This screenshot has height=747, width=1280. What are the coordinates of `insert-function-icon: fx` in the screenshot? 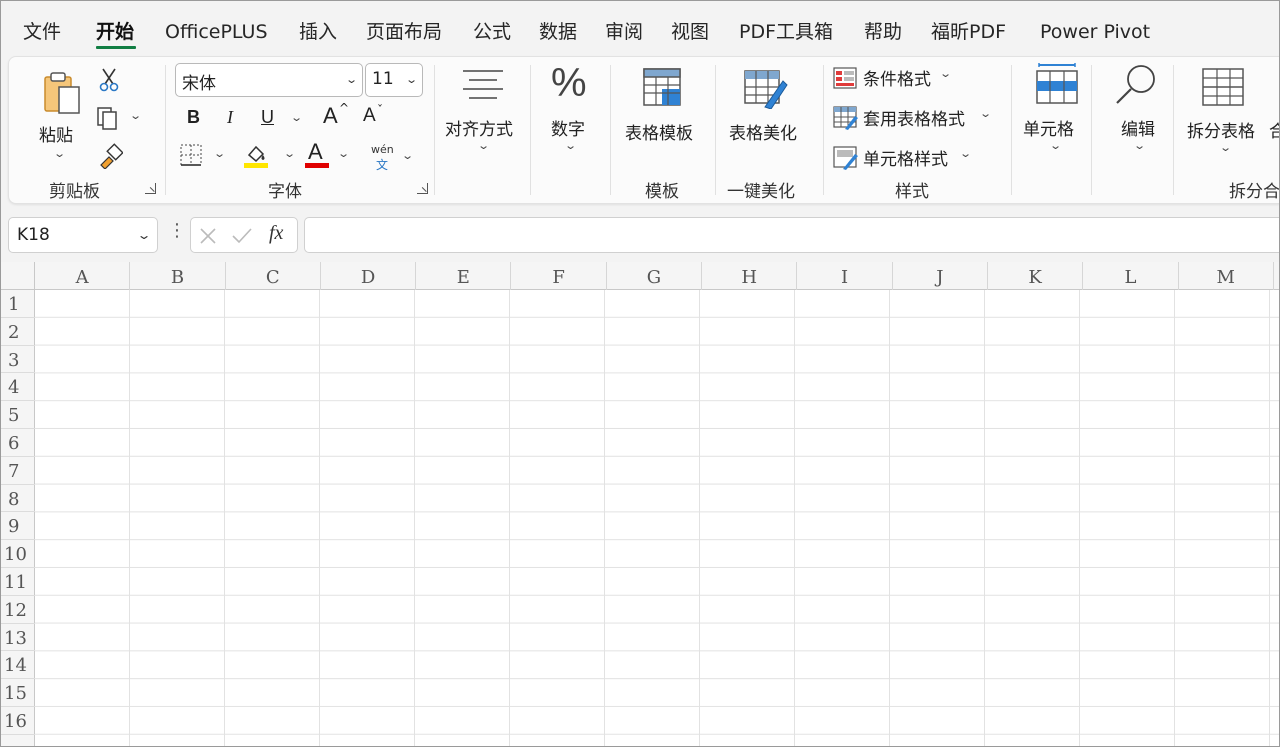 It's located at (276, 233).